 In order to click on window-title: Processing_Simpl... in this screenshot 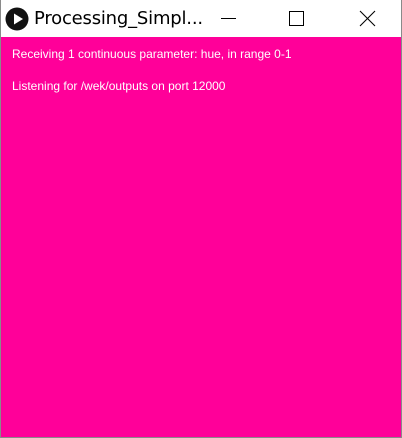, I will do `click(118, 18)`.